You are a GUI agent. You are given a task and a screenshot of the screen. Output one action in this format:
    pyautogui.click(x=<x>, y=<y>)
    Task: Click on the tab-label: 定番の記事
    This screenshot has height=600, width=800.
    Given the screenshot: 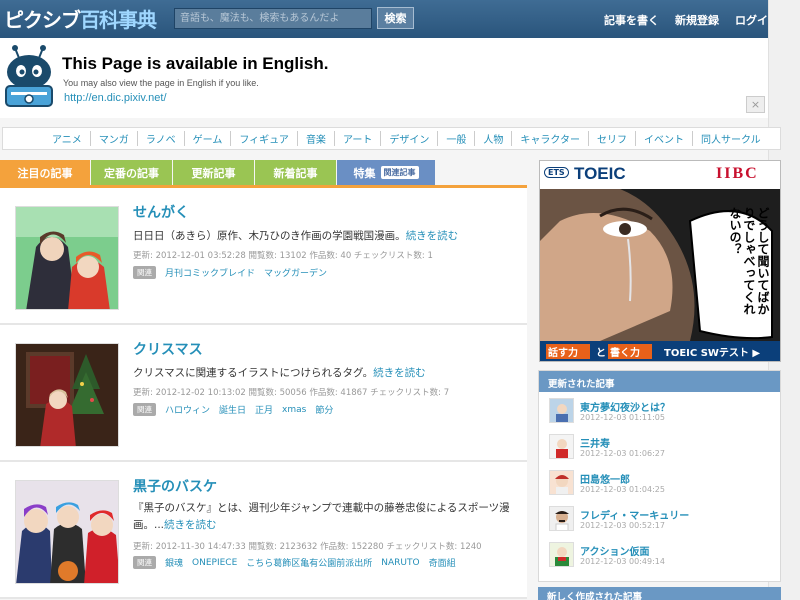 What is the action you would take?
    pyautogui.click(x=131, y=173)
    